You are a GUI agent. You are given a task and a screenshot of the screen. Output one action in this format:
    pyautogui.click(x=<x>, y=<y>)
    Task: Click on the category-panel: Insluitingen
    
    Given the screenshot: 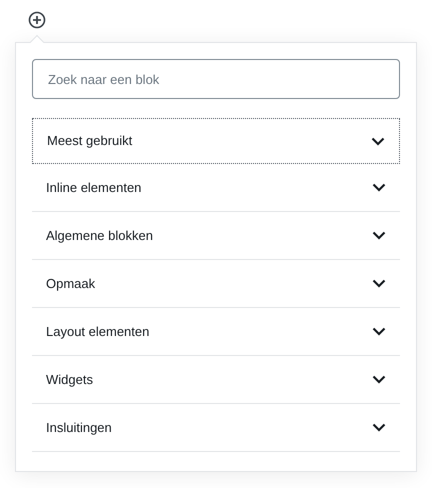 What is the action you would take?
    pyautogui.click(x=216, y=428)
    